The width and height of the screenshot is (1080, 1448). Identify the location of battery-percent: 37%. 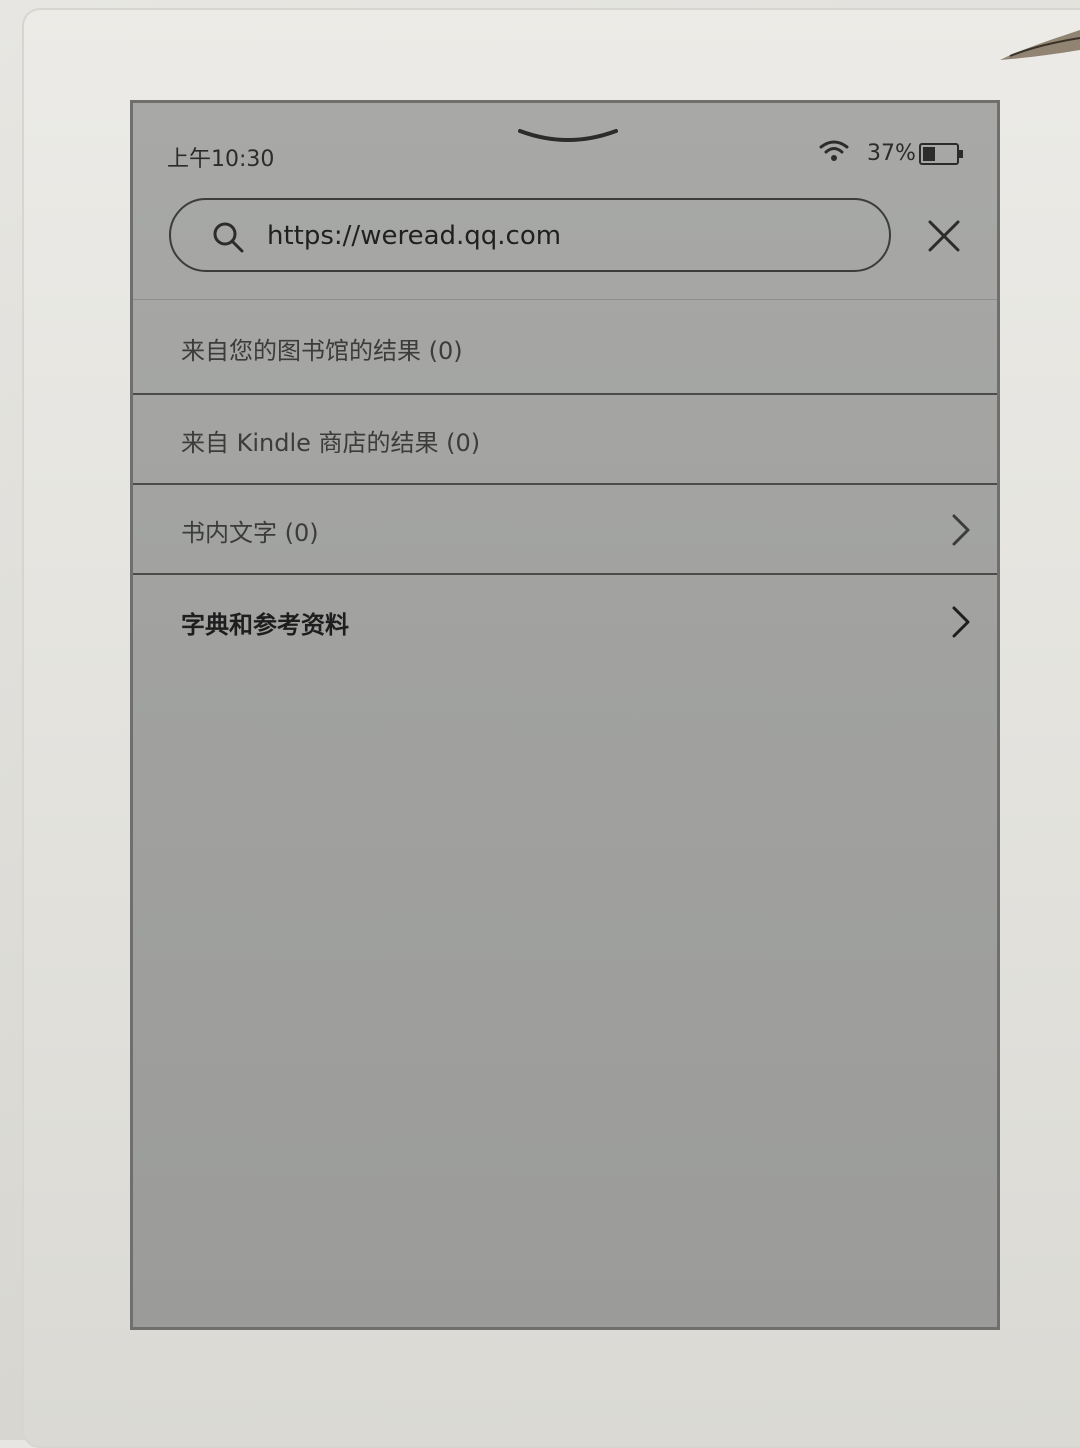
(891, 153).